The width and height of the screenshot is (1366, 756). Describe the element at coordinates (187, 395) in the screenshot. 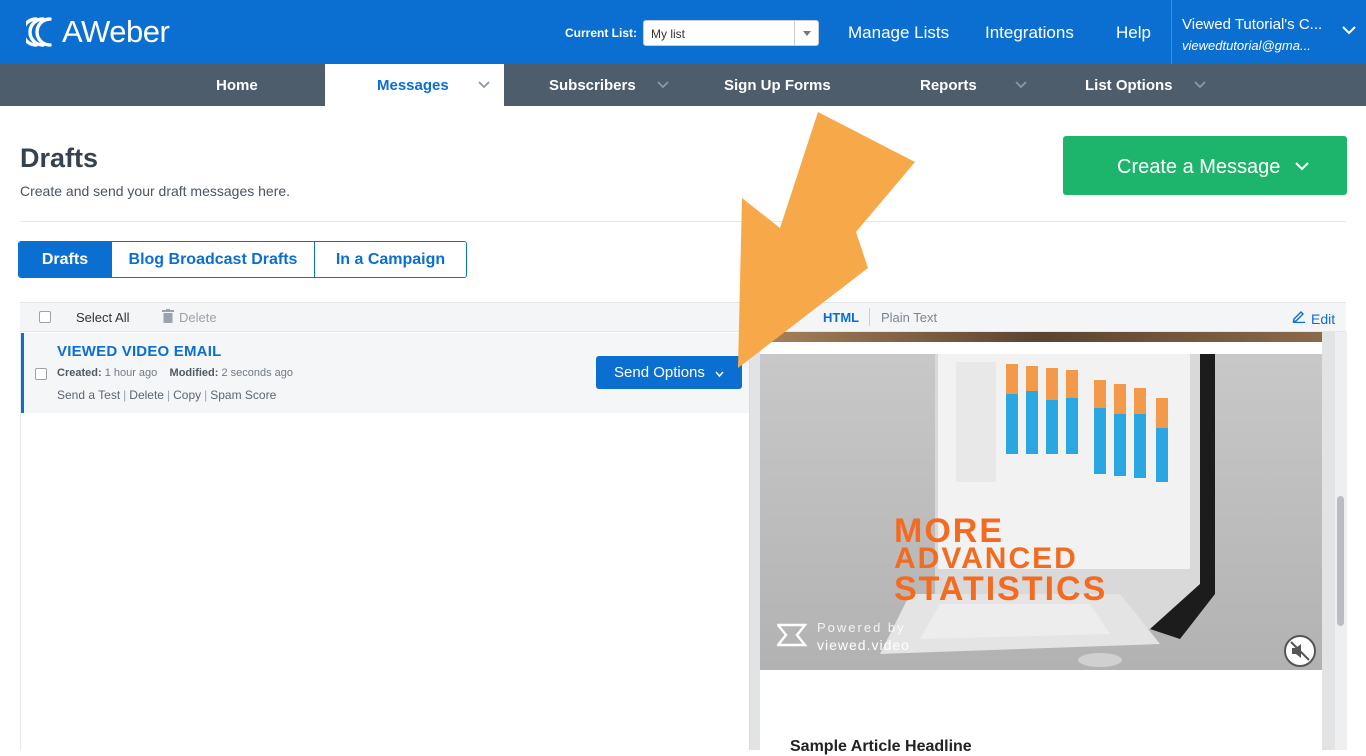

I see `copy-link: Copy` at that location.